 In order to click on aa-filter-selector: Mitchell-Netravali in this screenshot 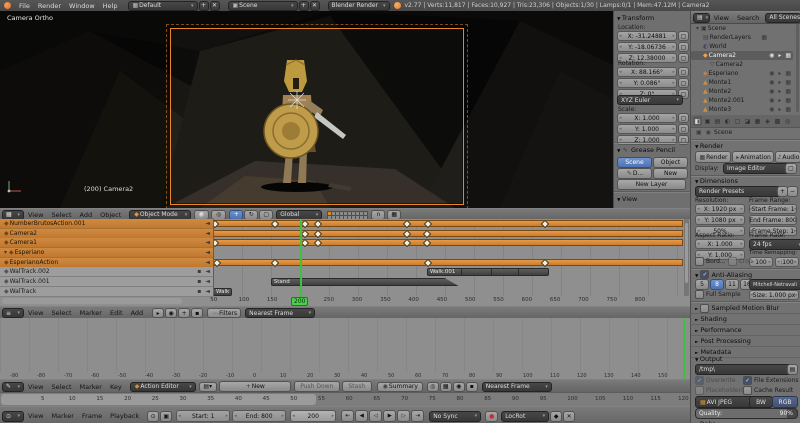, I will do `click(774, 284)`.